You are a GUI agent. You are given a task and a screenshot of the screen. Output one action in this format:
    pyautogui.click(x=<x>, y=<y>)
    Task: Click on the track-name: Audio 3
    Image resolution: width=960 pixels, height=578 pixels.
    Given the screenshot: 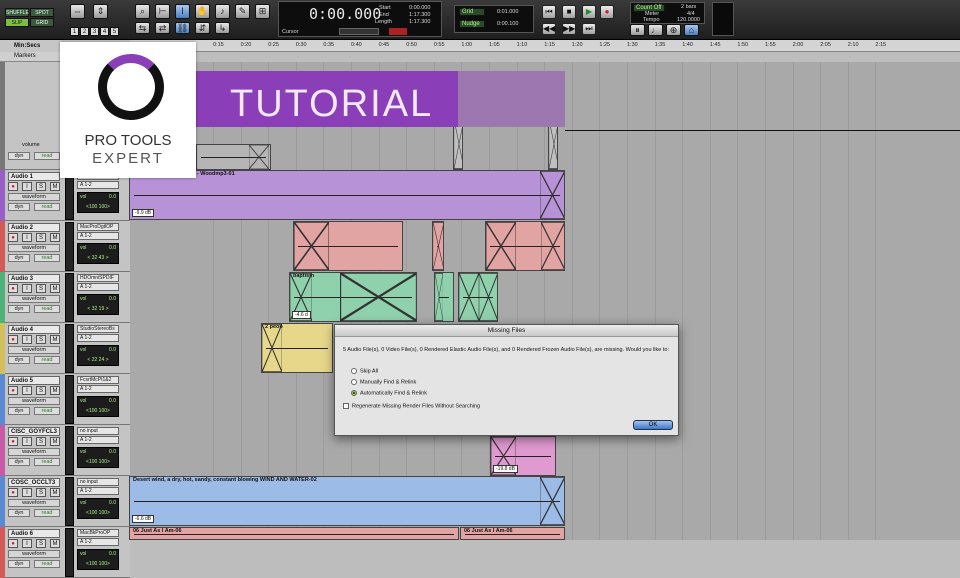 What is the action you would take?
    pyautogui.click(x=34, y=278)
    